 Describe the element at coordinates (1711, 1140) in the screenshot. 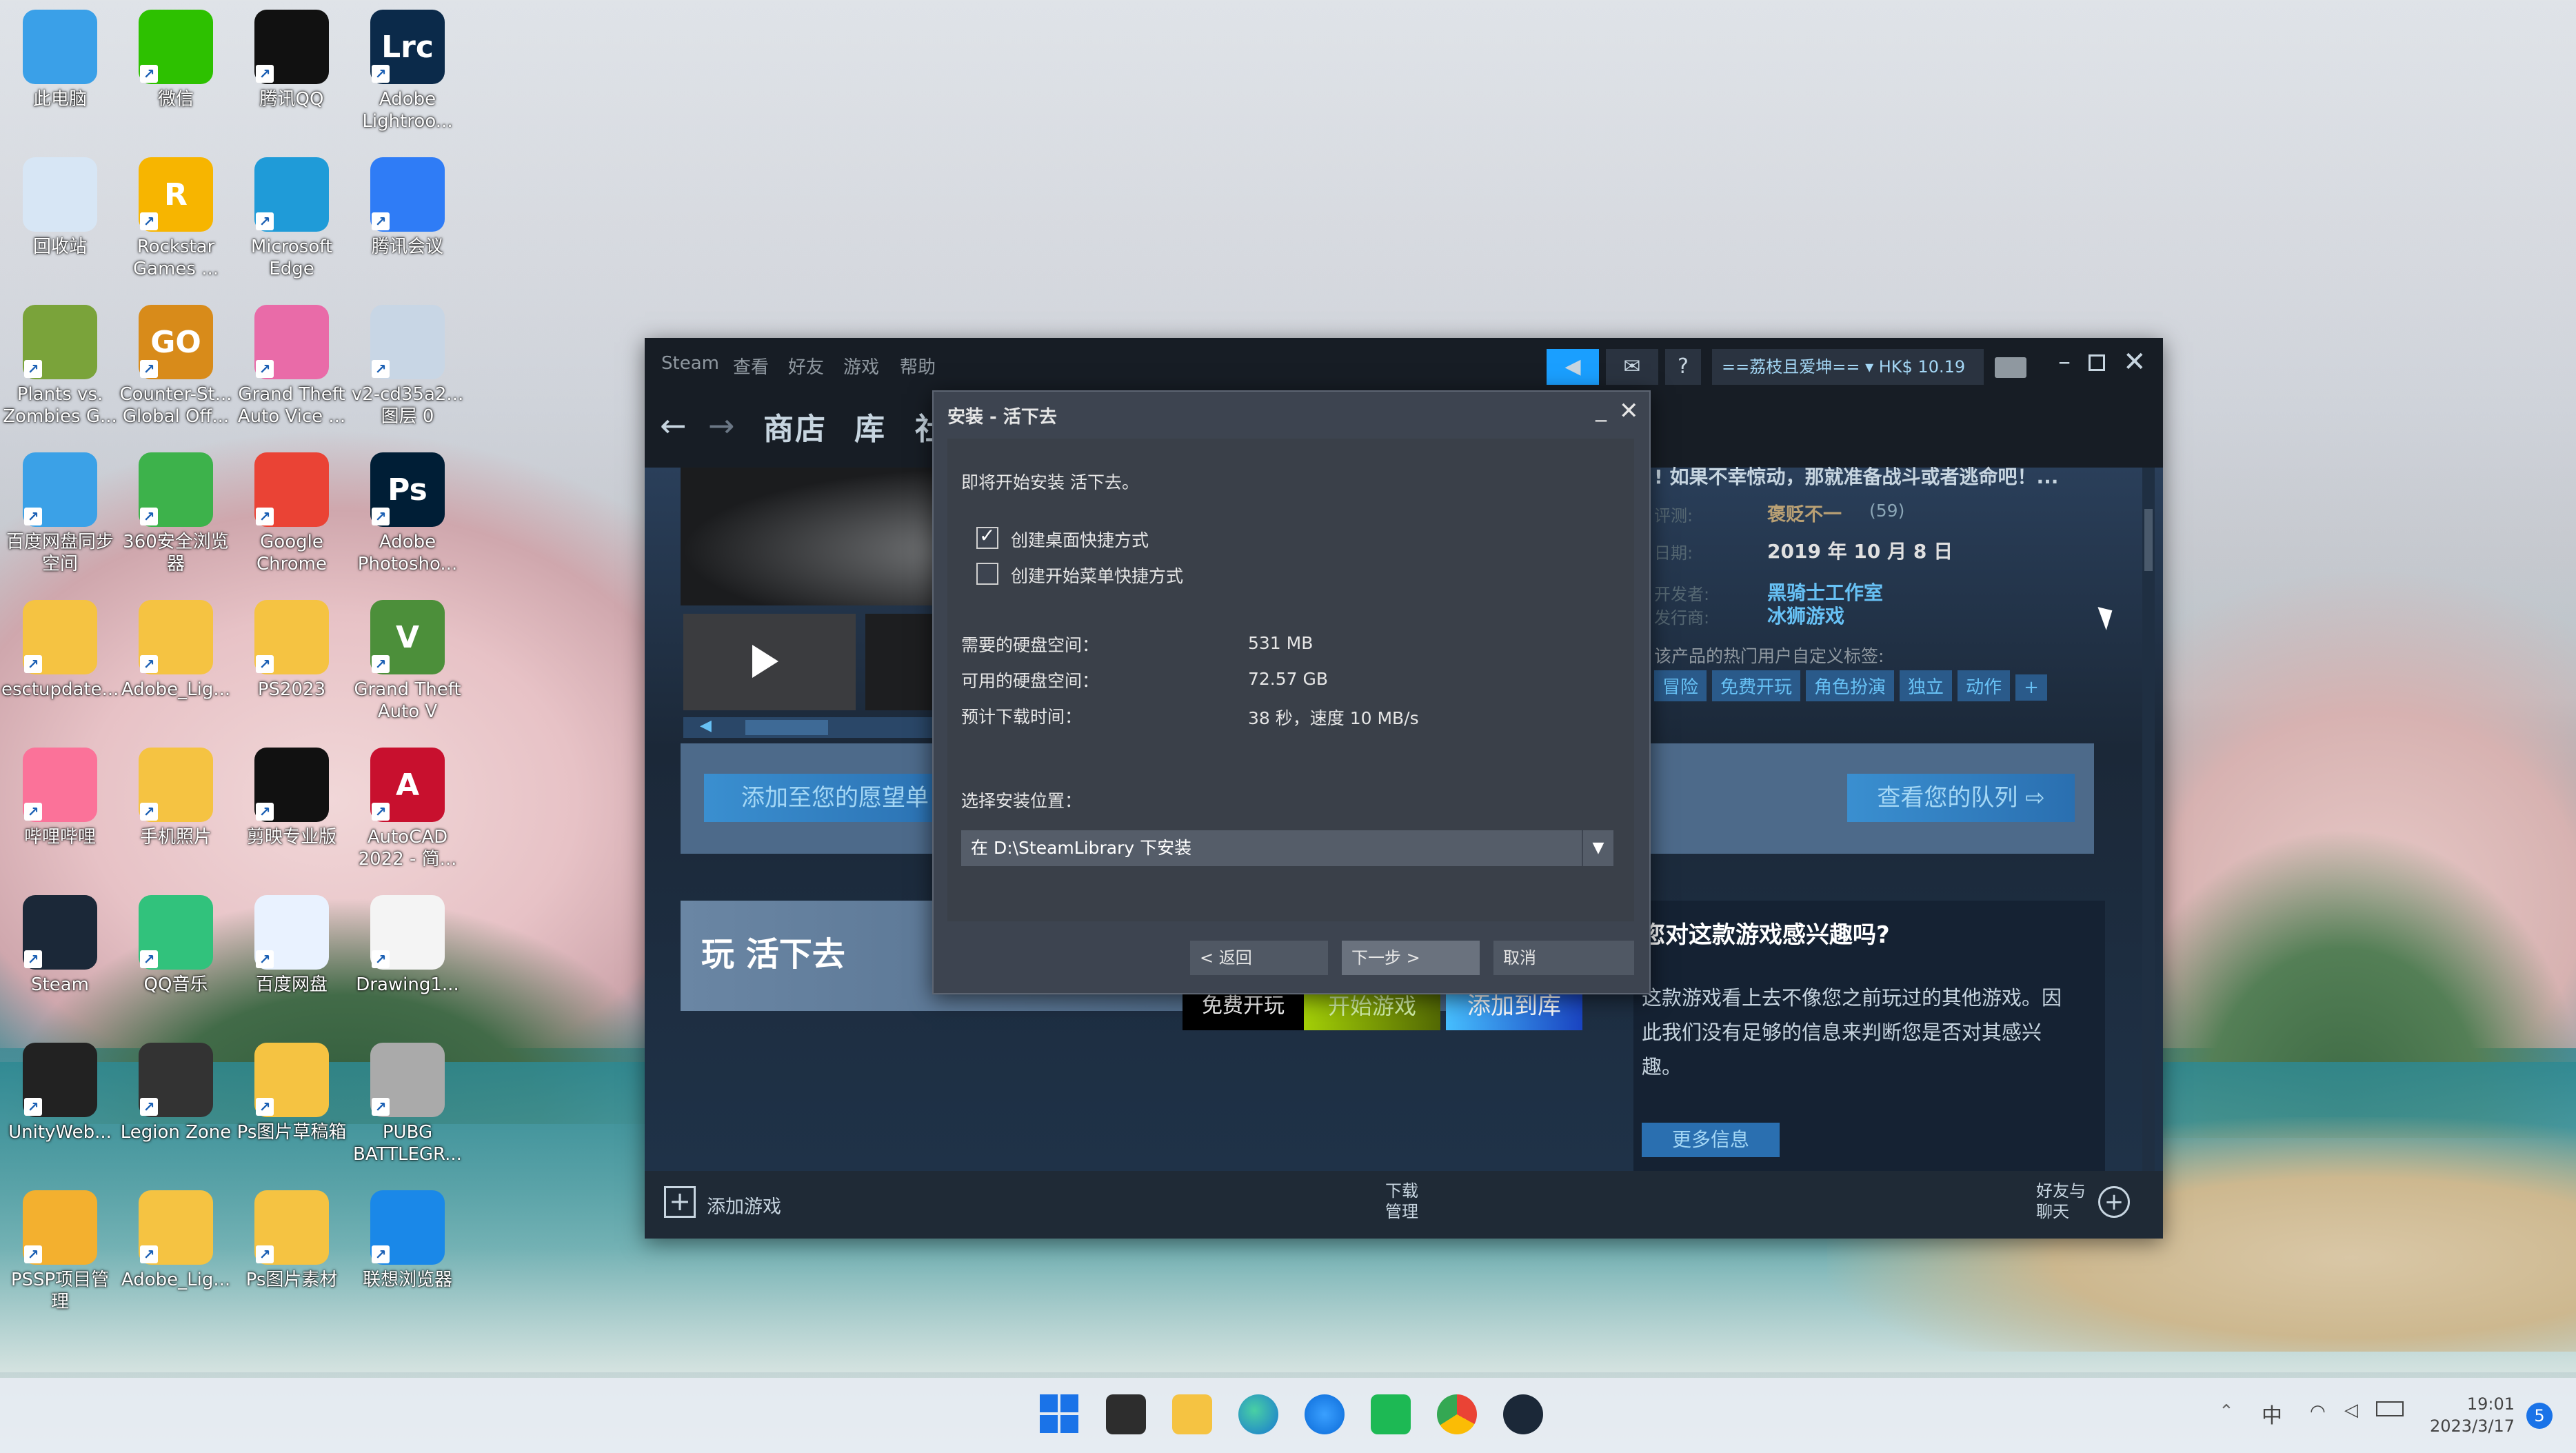

I see `more-info-button: 更多信息` at that location.